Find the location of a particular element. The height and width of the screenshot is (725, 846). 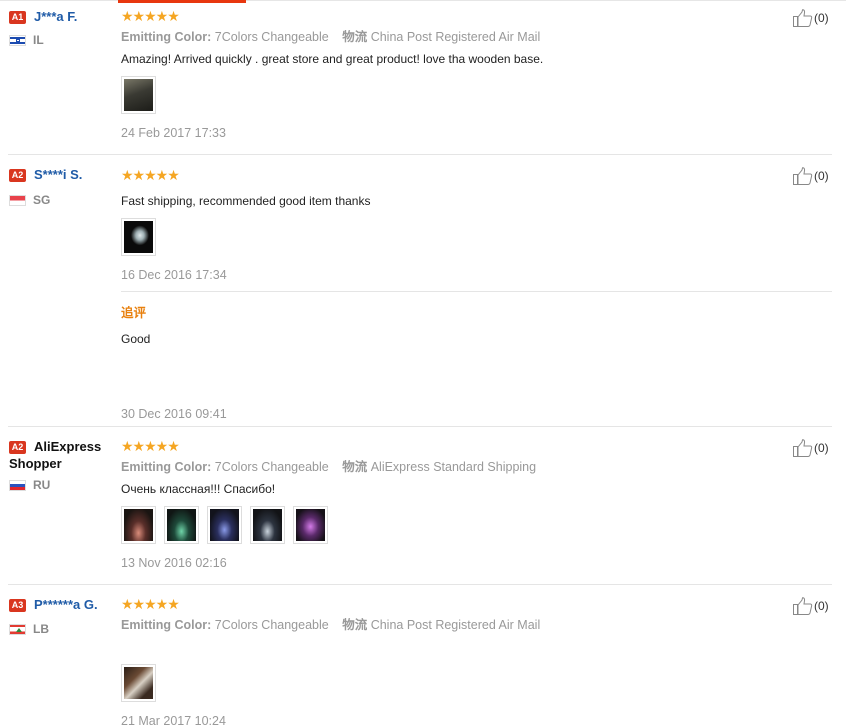

buyer-info: A2 AliExpress Shopper RU is located at coordinates (64, 465).